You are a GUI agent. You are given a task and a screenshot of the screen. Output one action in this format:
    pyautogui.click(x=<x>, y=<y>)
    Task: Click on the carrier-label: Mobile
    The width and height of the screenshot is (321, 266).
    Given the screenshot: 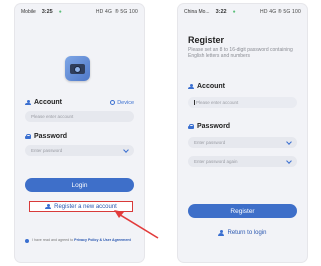 What is the action you would take?
    pyautogui.click(x=28, y=12)
    